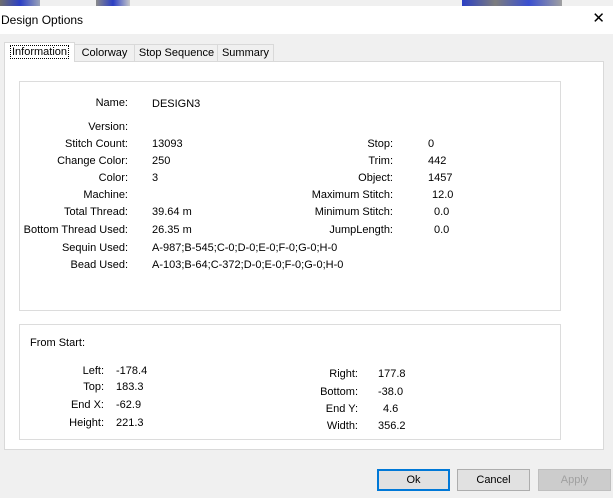 The height and width of the screenshot is (498, 613). What do you see at coordinates (95, 212) in the screenshot?
I see `total-thread-label: Total Thread:` at bounding box center [95, 212].